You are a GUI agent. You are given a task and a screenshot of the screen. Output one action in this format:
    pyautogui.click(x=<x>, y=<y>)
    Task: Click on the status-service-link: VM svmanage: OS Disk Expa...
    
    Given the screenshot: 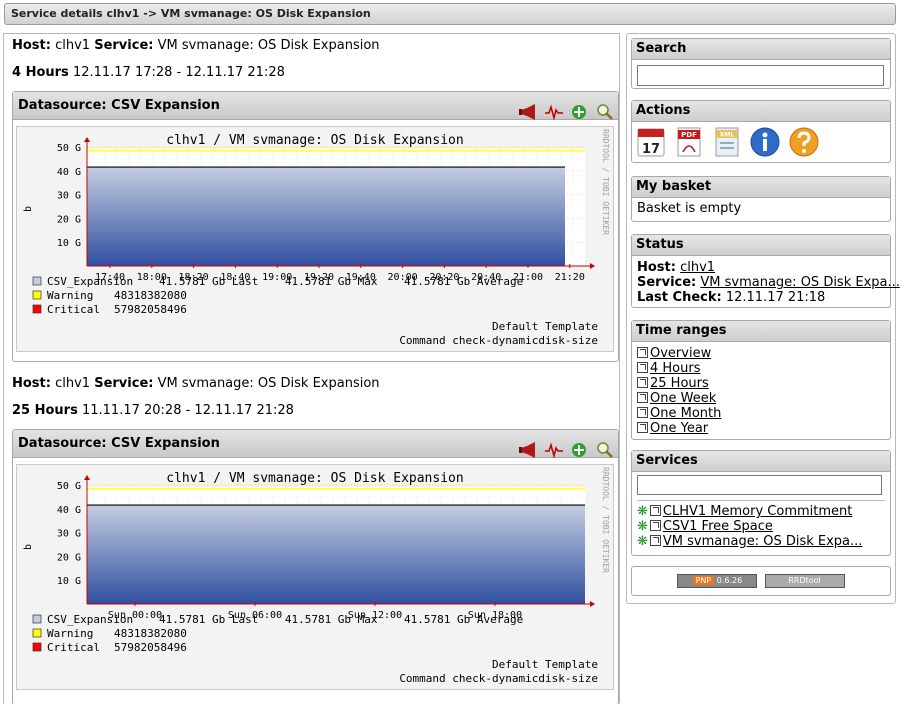 What is the action you would take?
    pyautogui.click(x=800, y=282)
    